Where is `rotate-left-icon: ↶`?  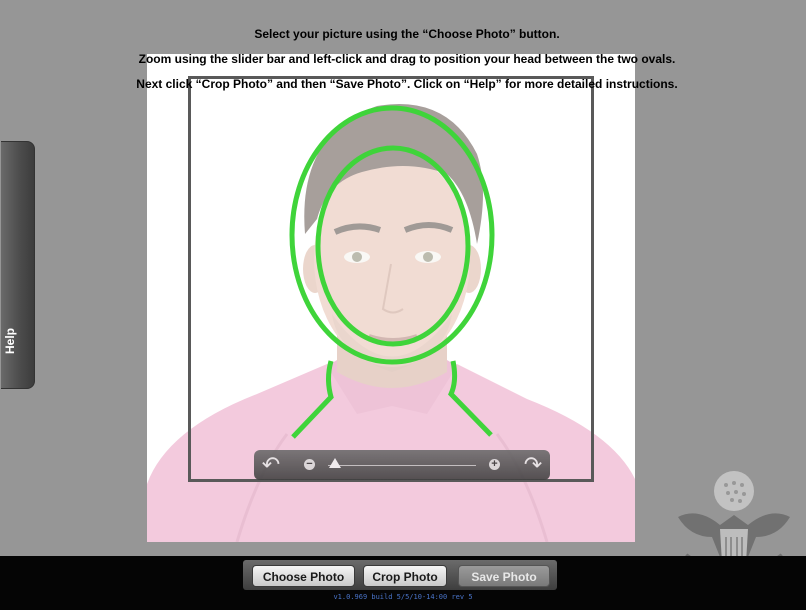
rotate-left-icon: ↶ is located at coordinates (271, 465).